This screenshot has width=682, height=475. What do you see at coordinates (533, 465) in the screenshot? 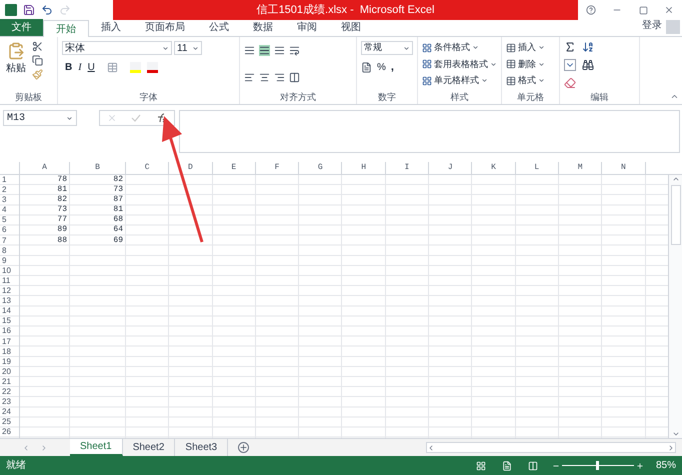
I see `page-break-icon` at bounding box center [533, 465].